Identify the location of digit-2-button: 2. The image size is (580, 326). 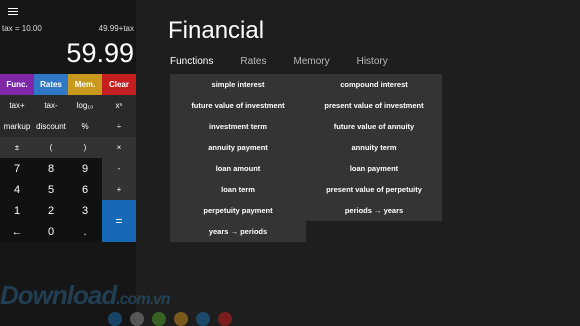
(51, 210).